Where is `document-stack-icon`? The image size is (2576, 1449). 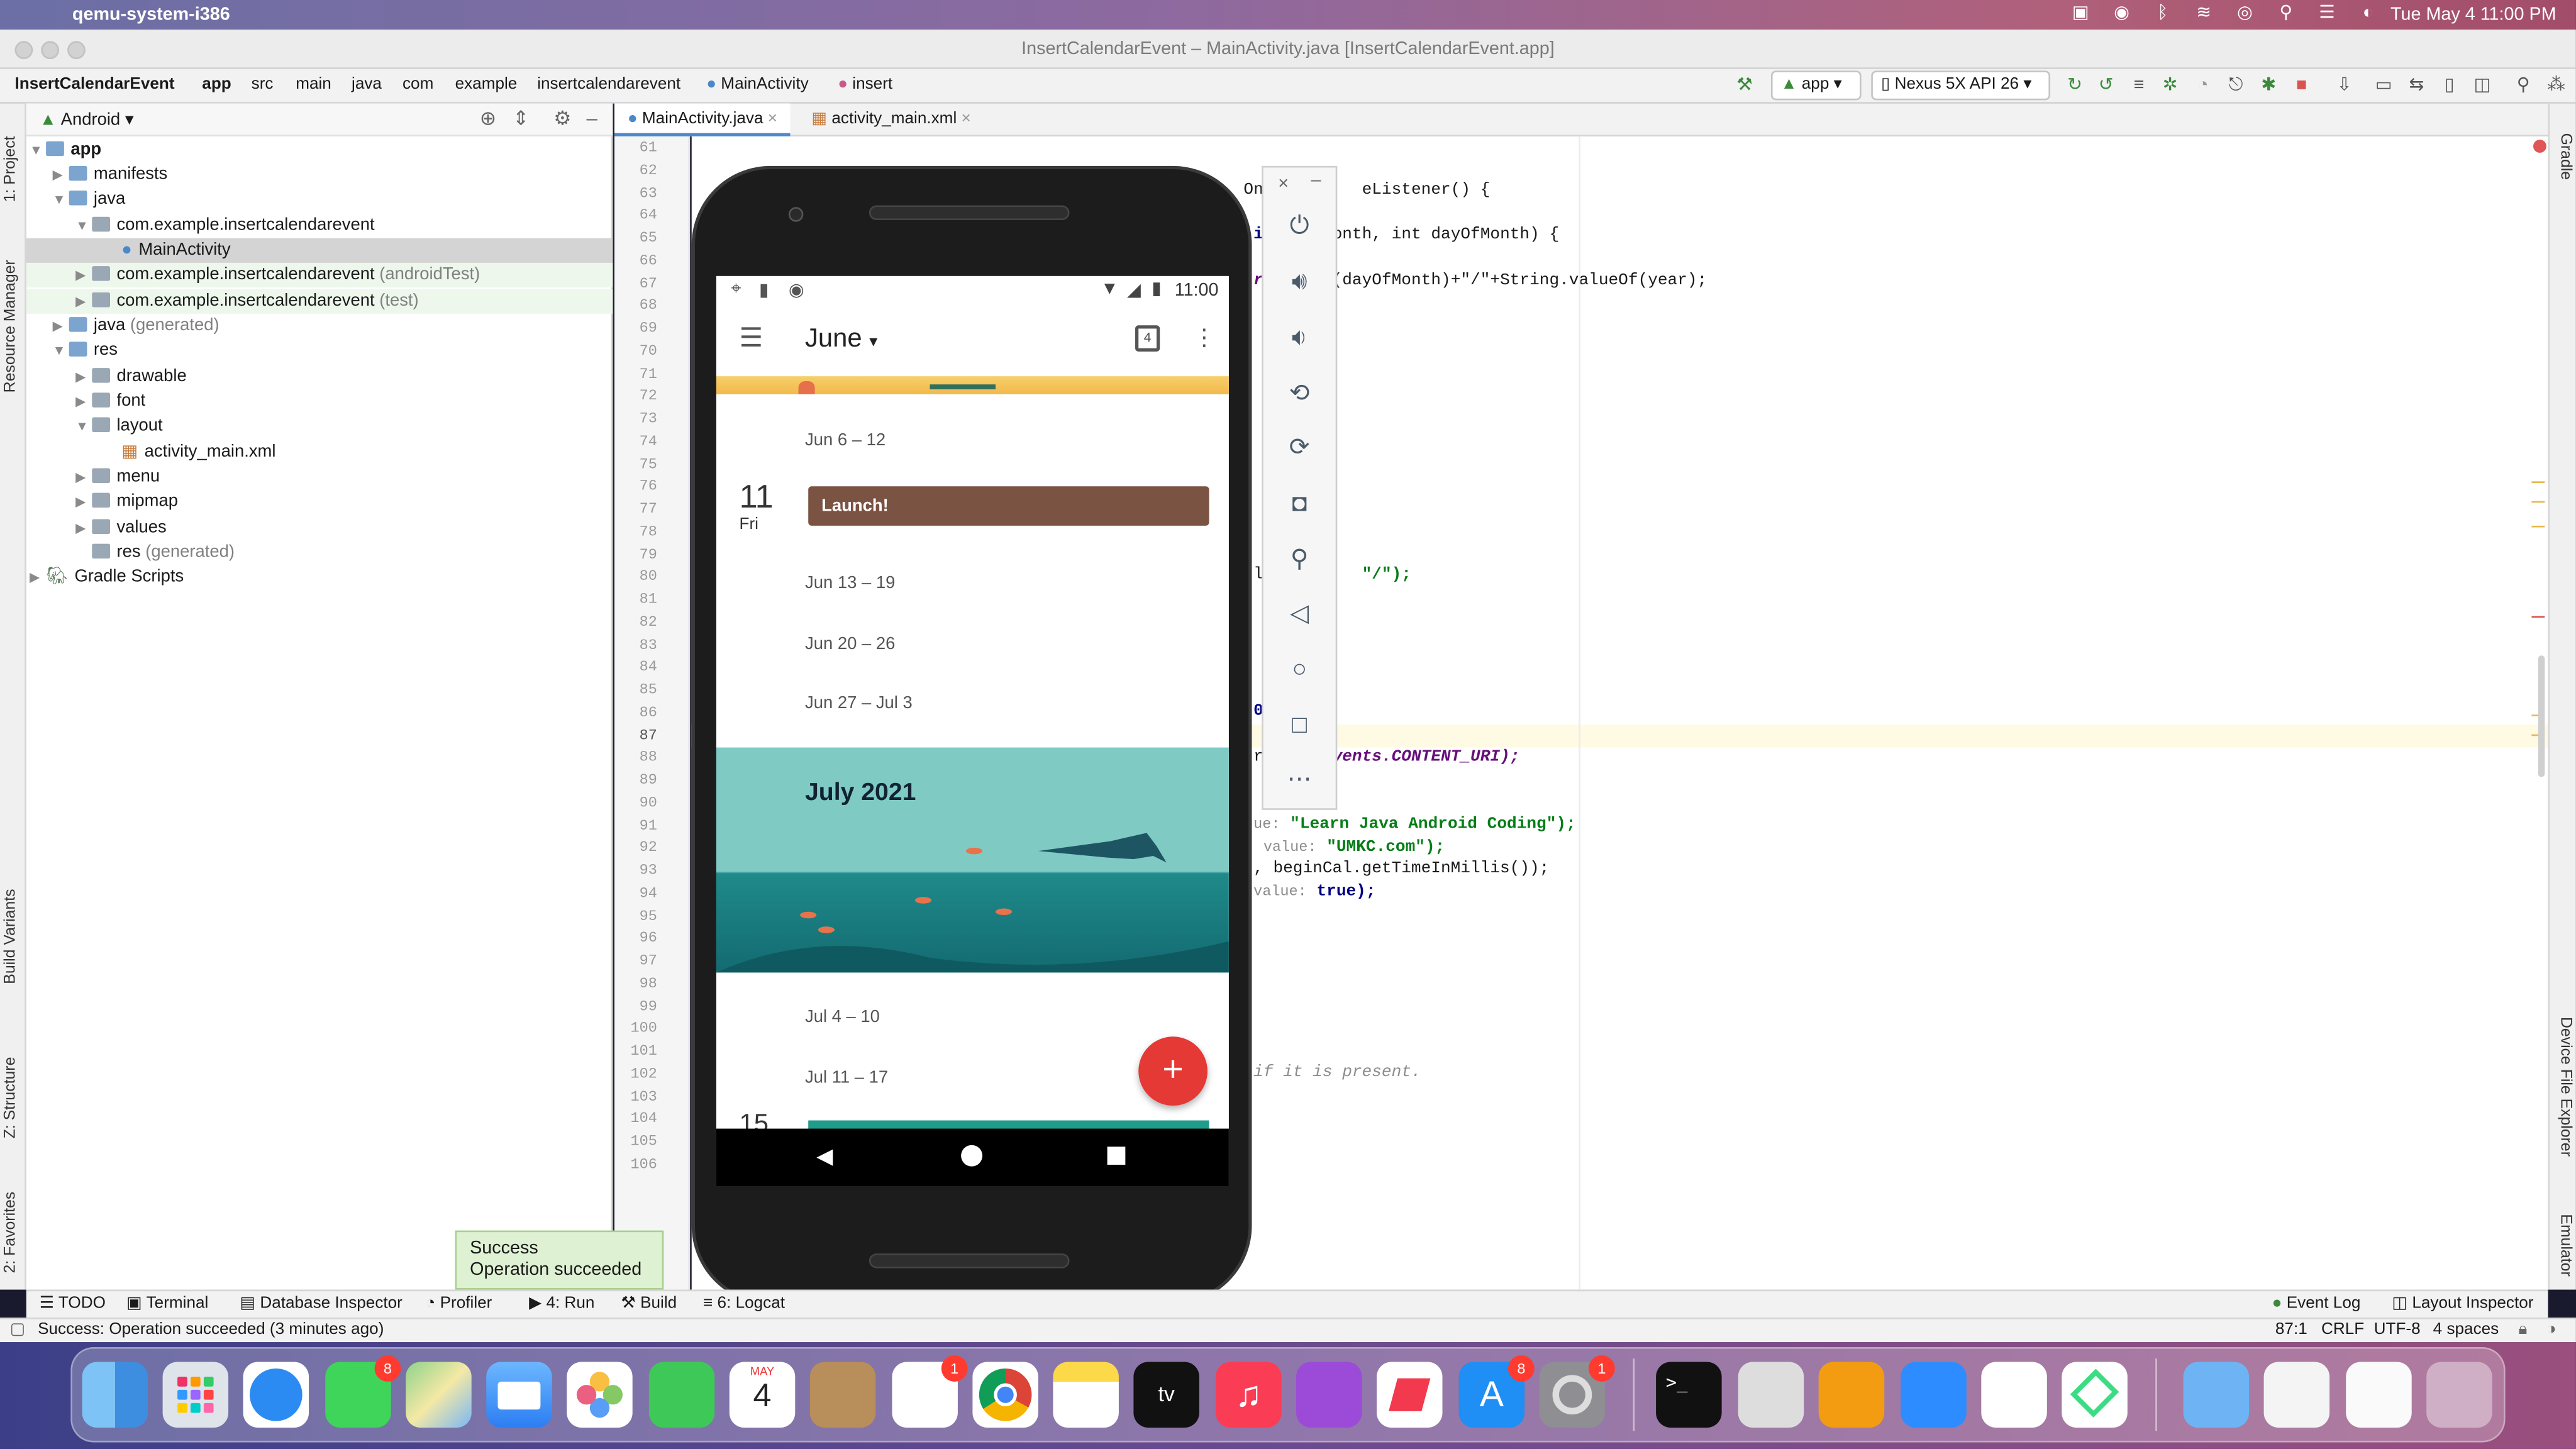
document-stack-icon is located at coordinates (2296, 1395).